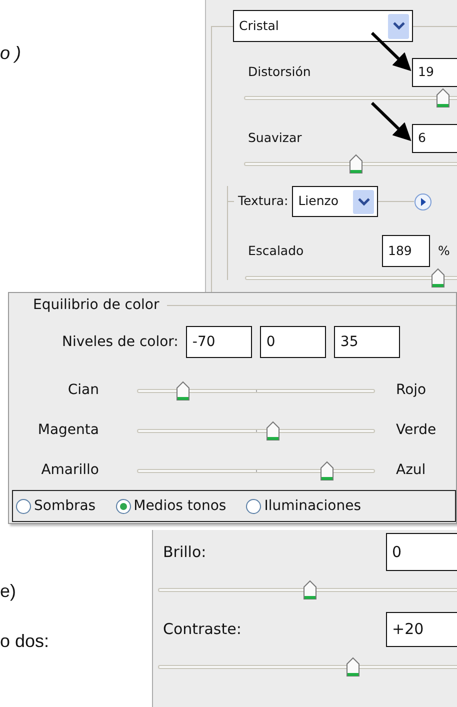  I want to click on number-field: 19, so click(434, 72).